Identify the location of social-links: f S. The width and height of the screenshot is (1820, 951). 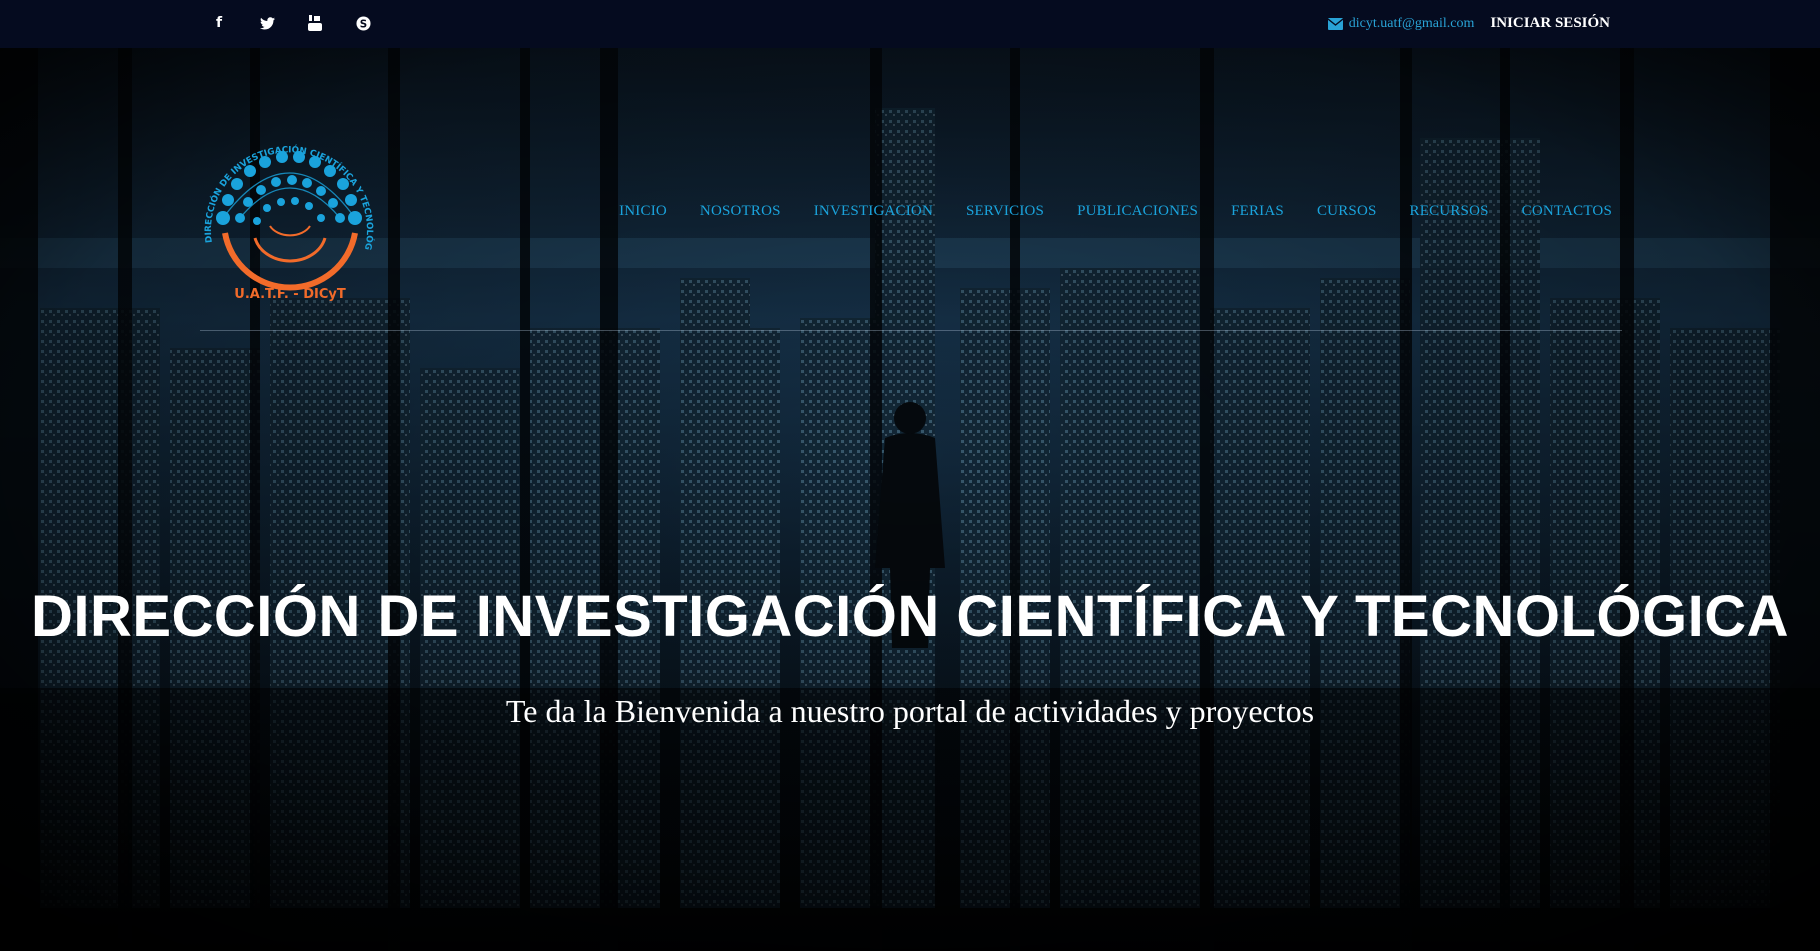
(291, 23).